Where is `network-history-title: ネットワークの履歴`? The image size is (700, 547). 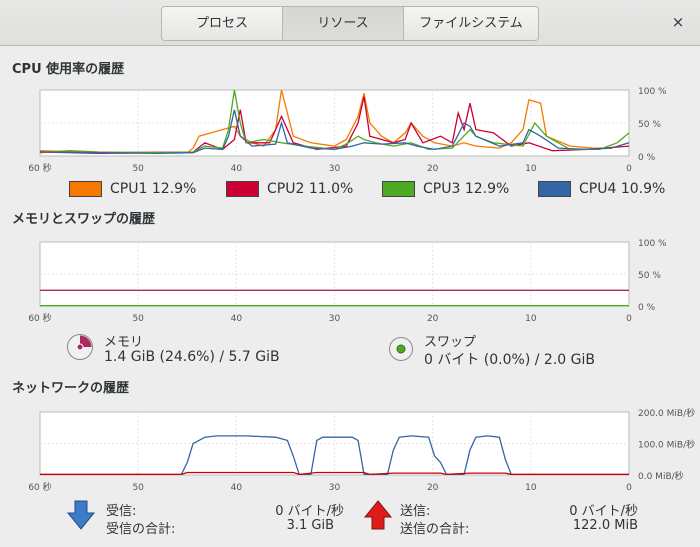
network-history-title: ネットワークの履歴 is located at coordinates (71, 388).